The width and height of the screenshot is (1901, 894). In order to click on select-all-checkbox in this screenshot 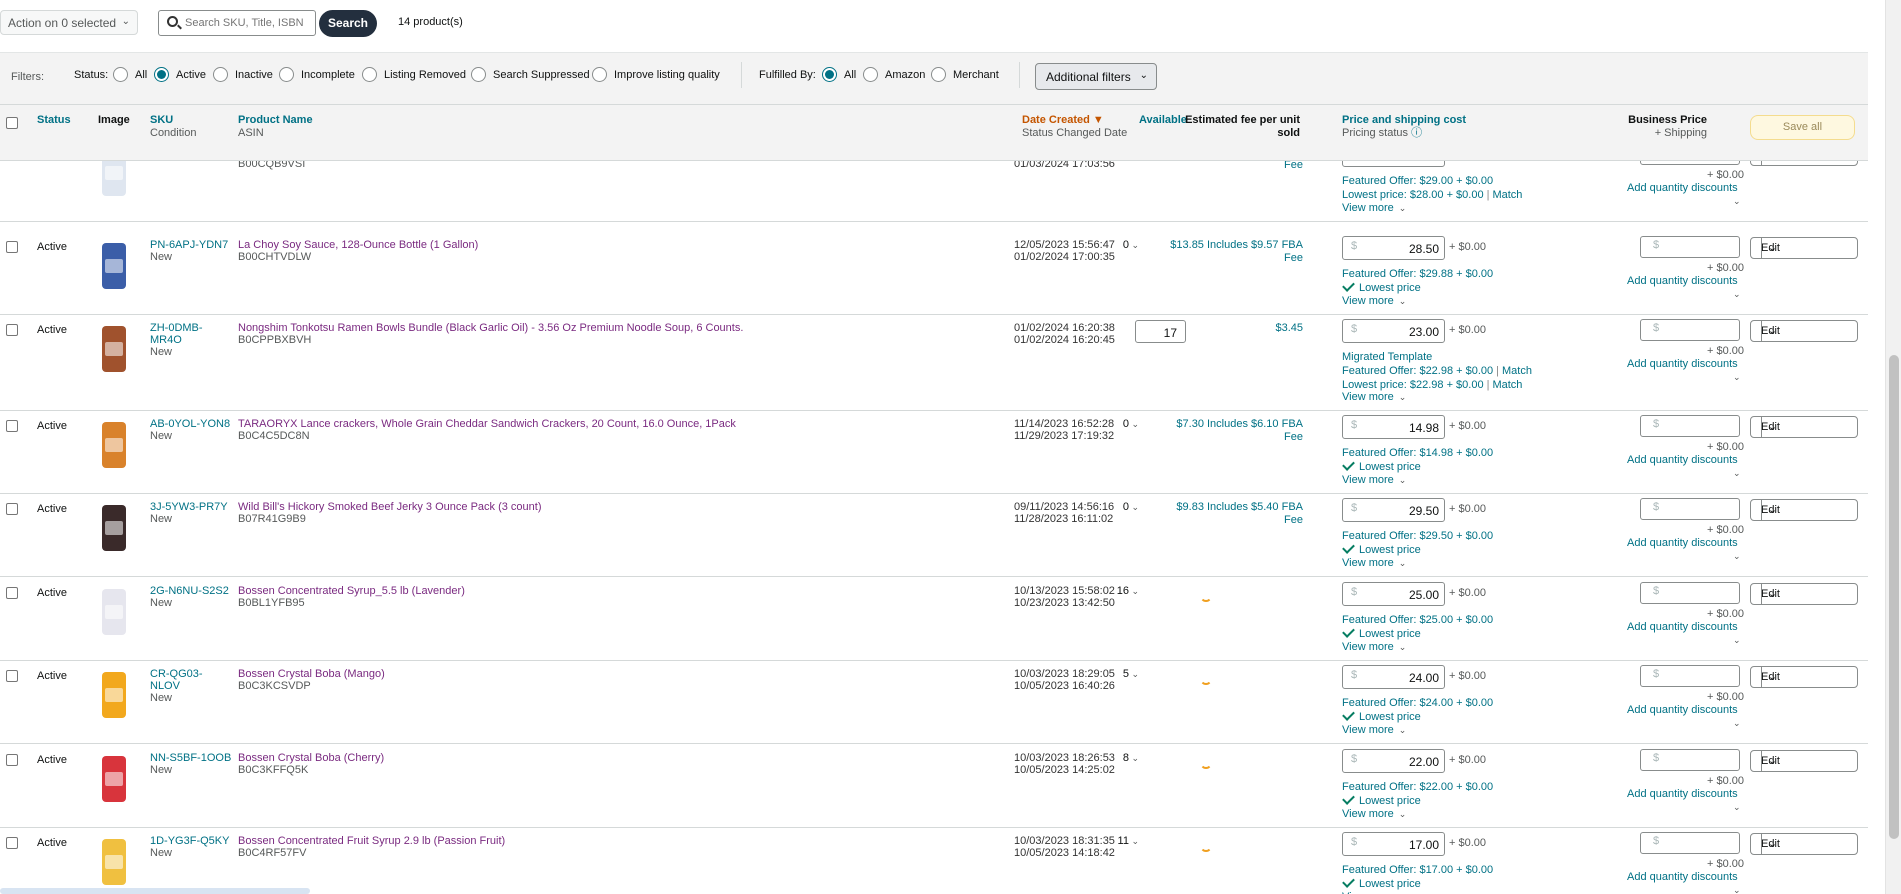, I will do `click(12, 123)`.